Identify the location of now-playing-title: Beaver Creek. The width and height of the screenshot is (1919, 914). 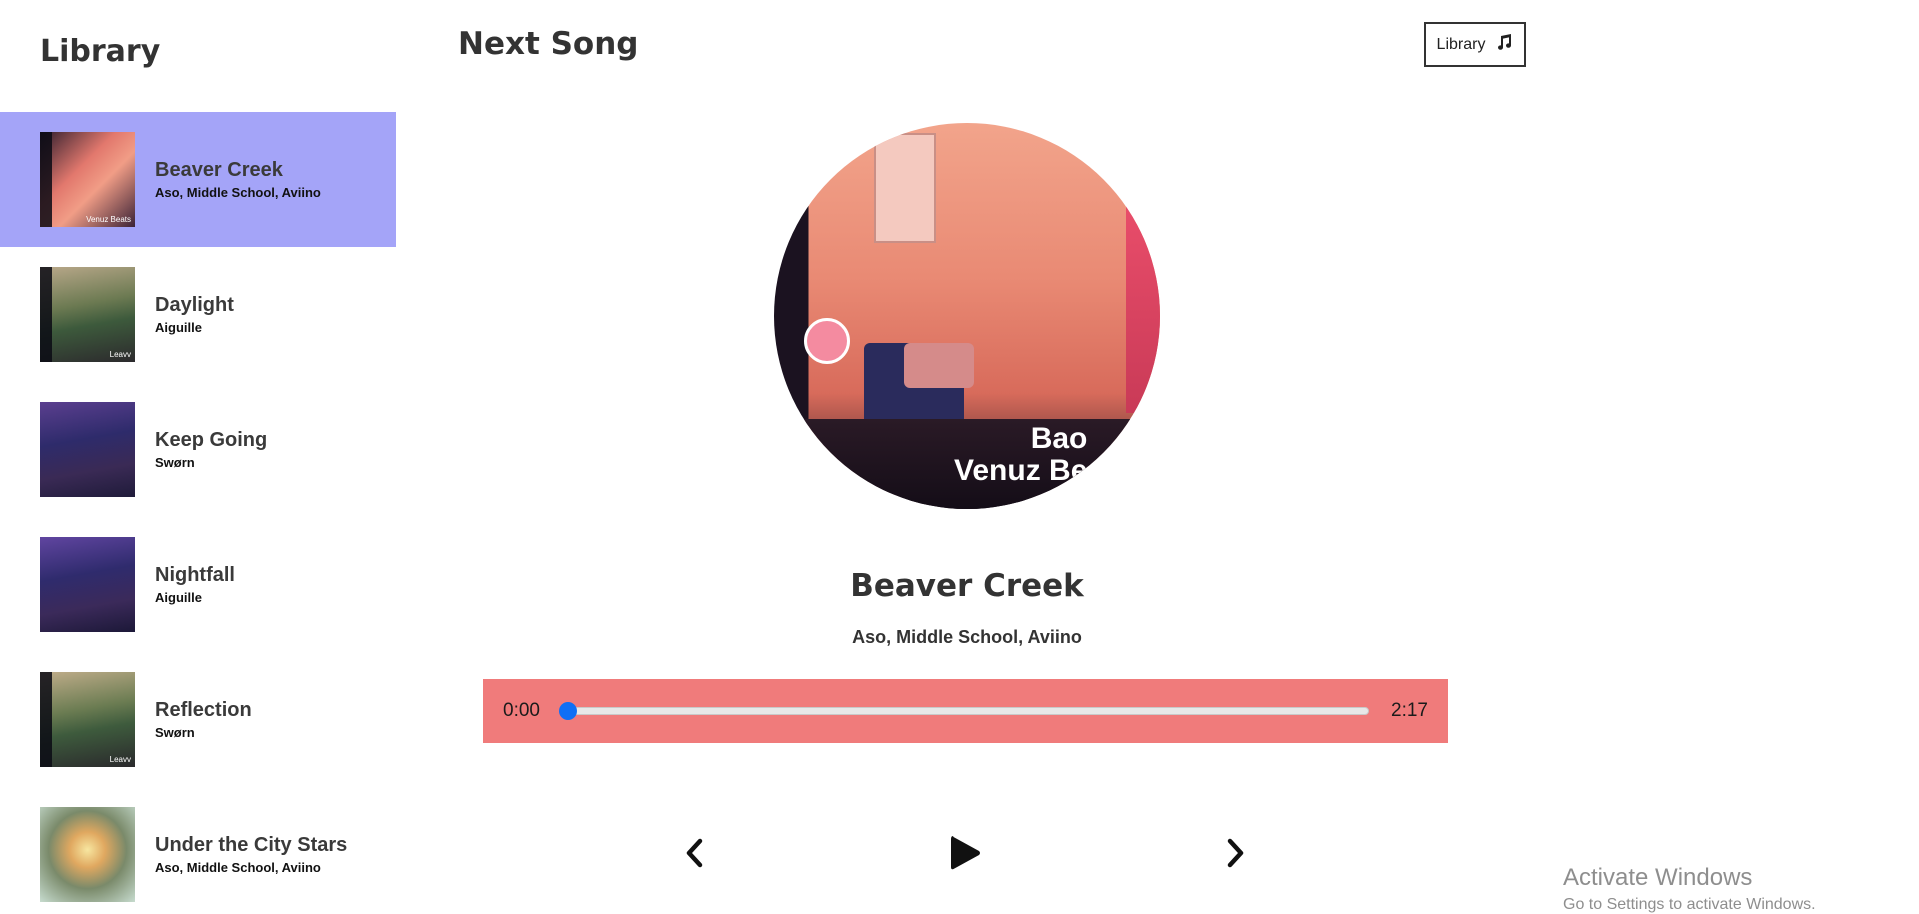
(967, 586).